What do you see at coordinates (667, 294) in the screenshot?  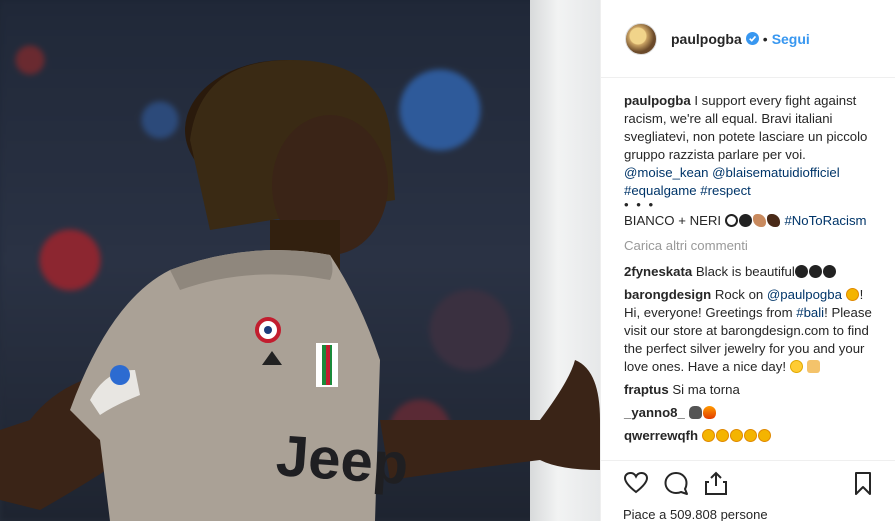 I see `comment-username: barongdesign` at bounding box center [667, 294].